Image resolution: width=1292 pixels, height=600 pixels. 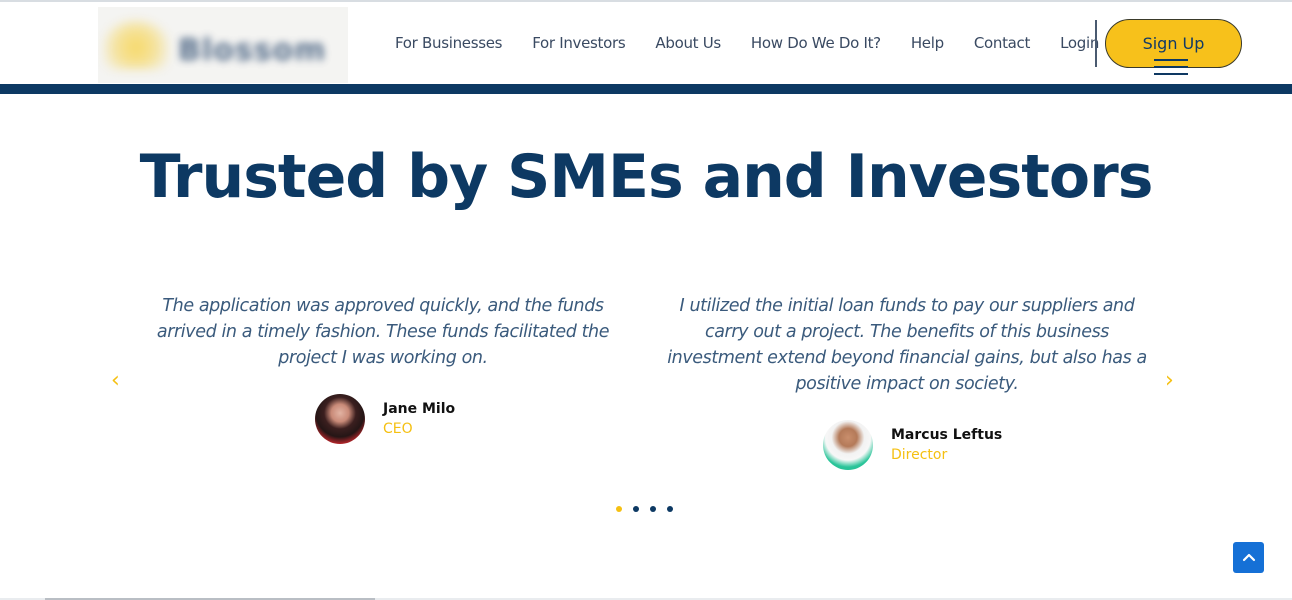 I want to click on logo: Blossom, so click(x=223, y=45).